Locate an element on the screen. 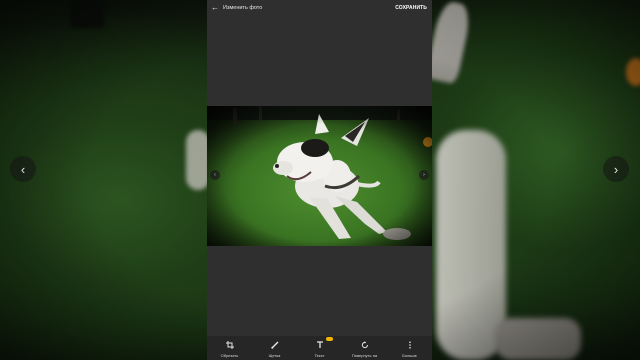 The image size is (640, 360). crop-tool-button: Обрезать is located at coordinates (229, 348).